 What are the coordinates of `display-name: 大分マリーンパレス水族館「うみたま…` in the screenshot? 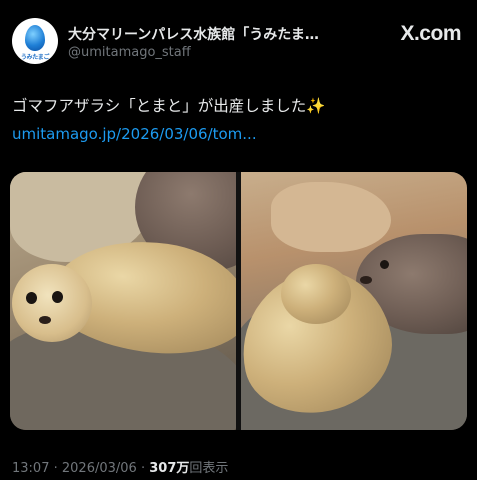 It's located at (213, 34).